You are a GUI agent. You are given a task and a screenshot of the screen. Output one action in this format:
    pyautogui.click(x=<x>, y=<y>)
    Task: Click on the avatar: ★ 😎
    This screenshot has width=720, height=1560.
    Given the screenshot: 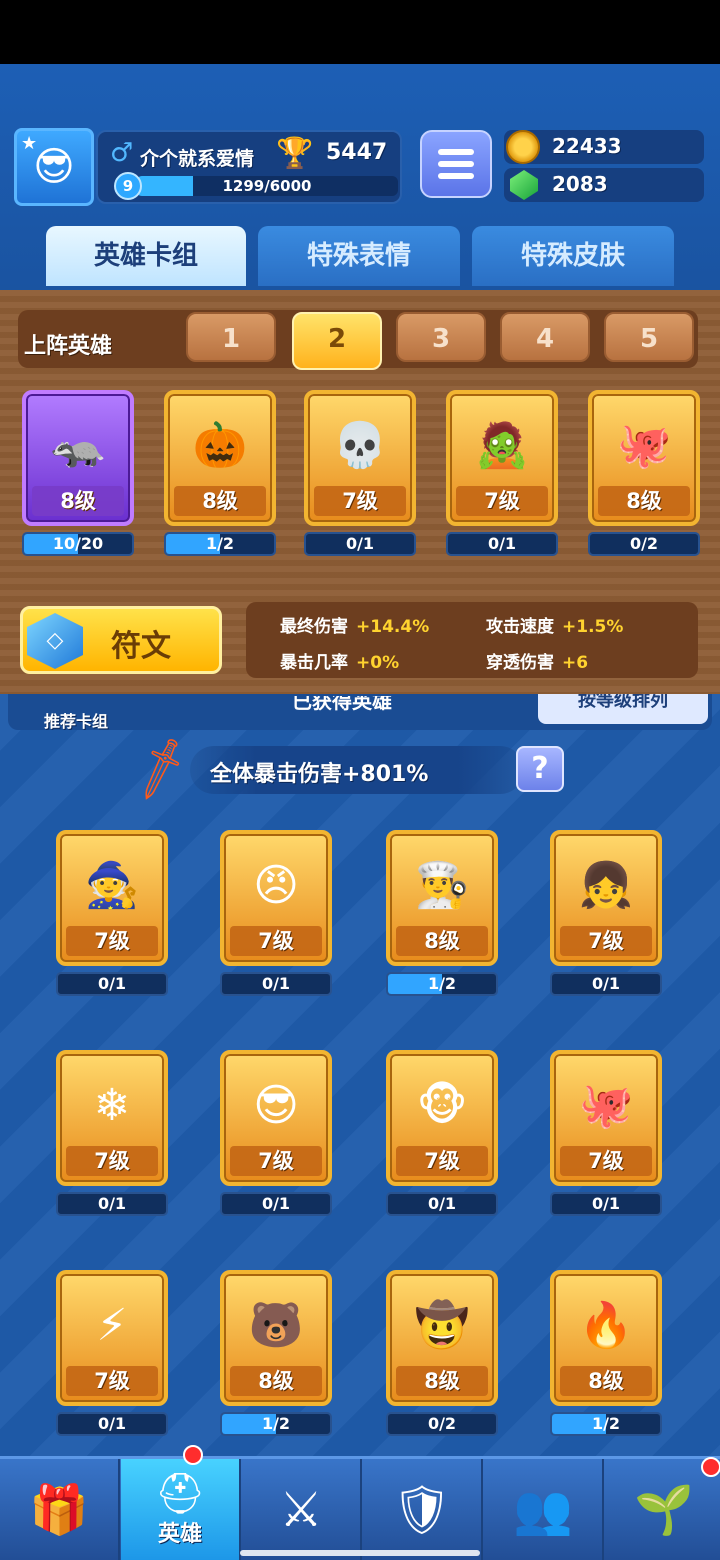 What is the action you would take?
    pyautogui.click(x=54, y=167)
    